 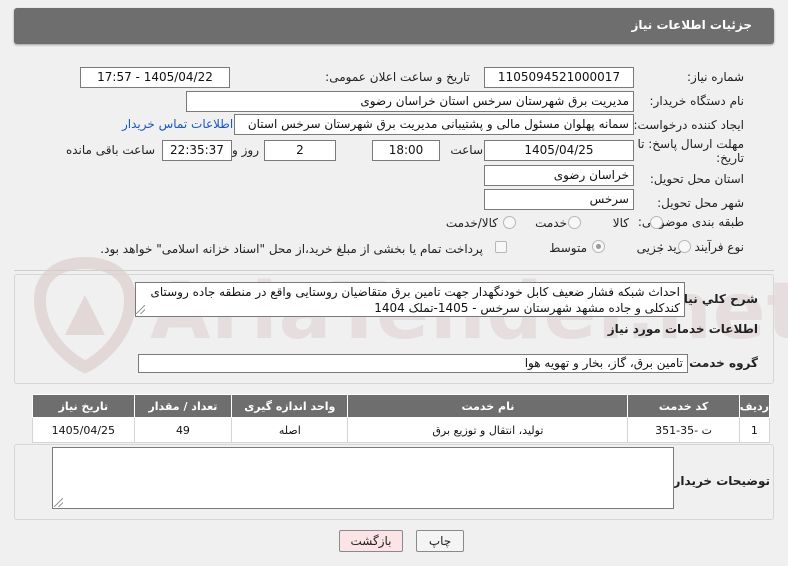 What do you see at coordinates (683, 406) in the screenshot?
I see `col-service-code: کد خدمت` at bounding box center [683, 406].